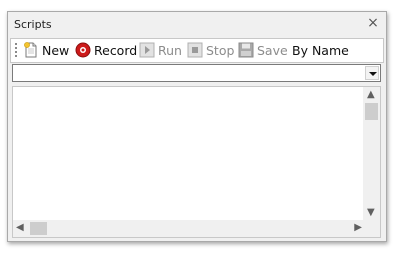 The image size is (395, 254). What do you see at coordinates (20, 228) in the screenshot?
I see `scroll-left-icon: ◀` at bounding box center [20, 228].